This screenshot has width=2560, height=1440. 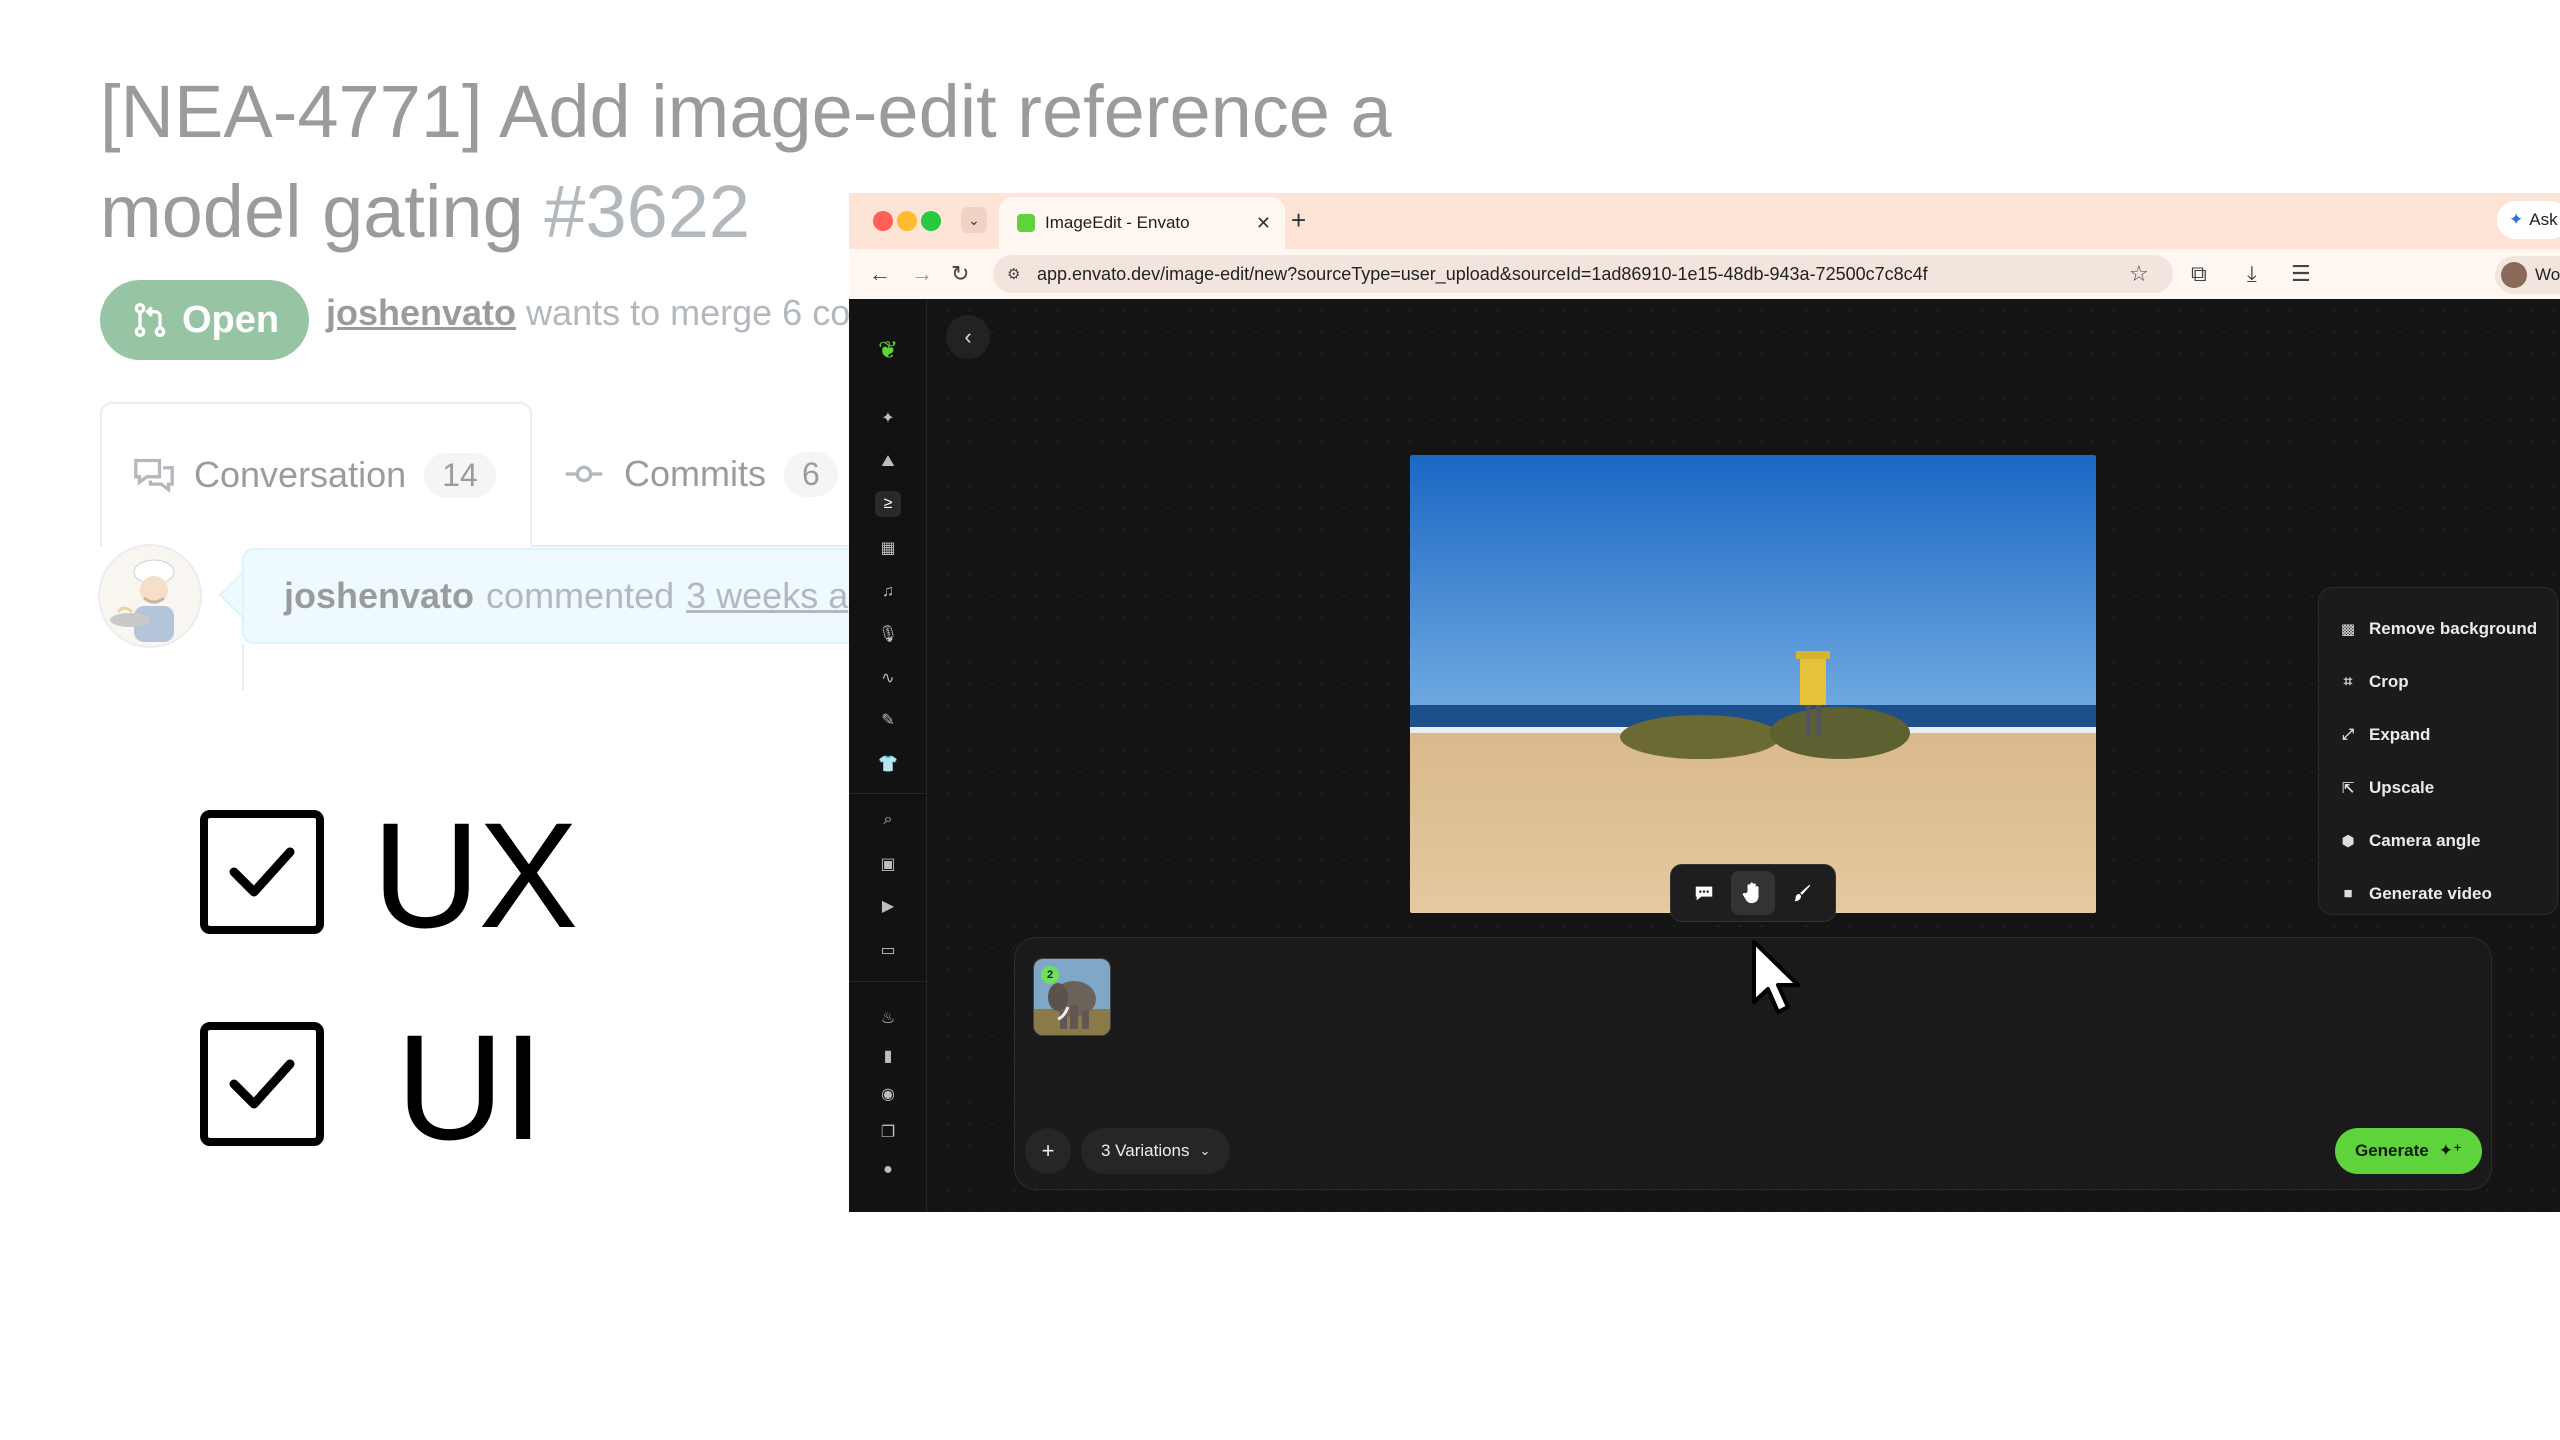 I want to click on hand-tool-button, so click(x=1752, y=893).